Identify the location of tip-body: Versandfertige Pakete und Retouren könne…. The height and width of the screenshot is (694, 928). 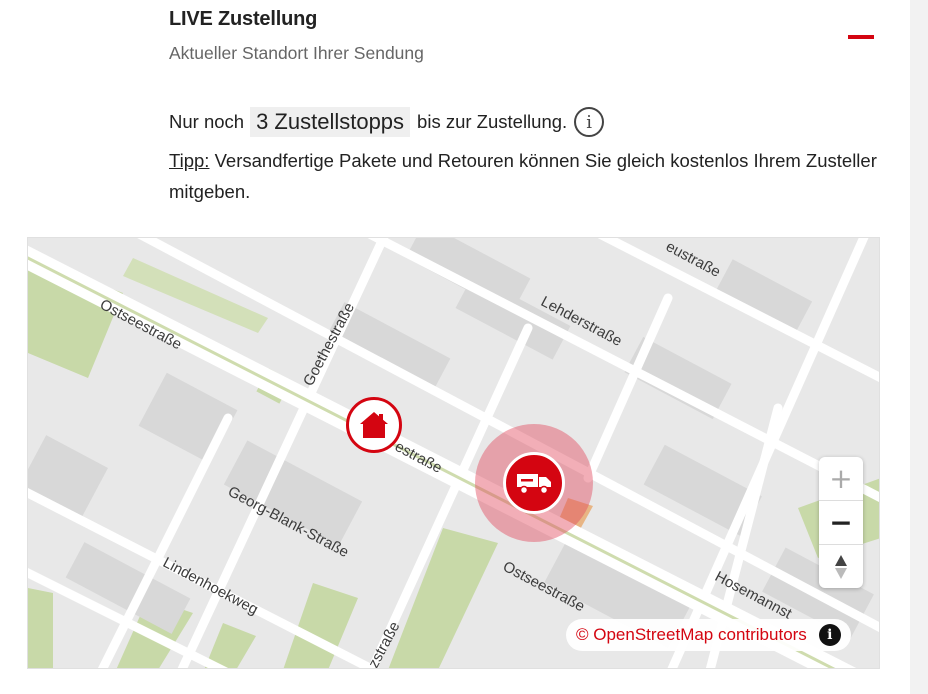
(523, 176).